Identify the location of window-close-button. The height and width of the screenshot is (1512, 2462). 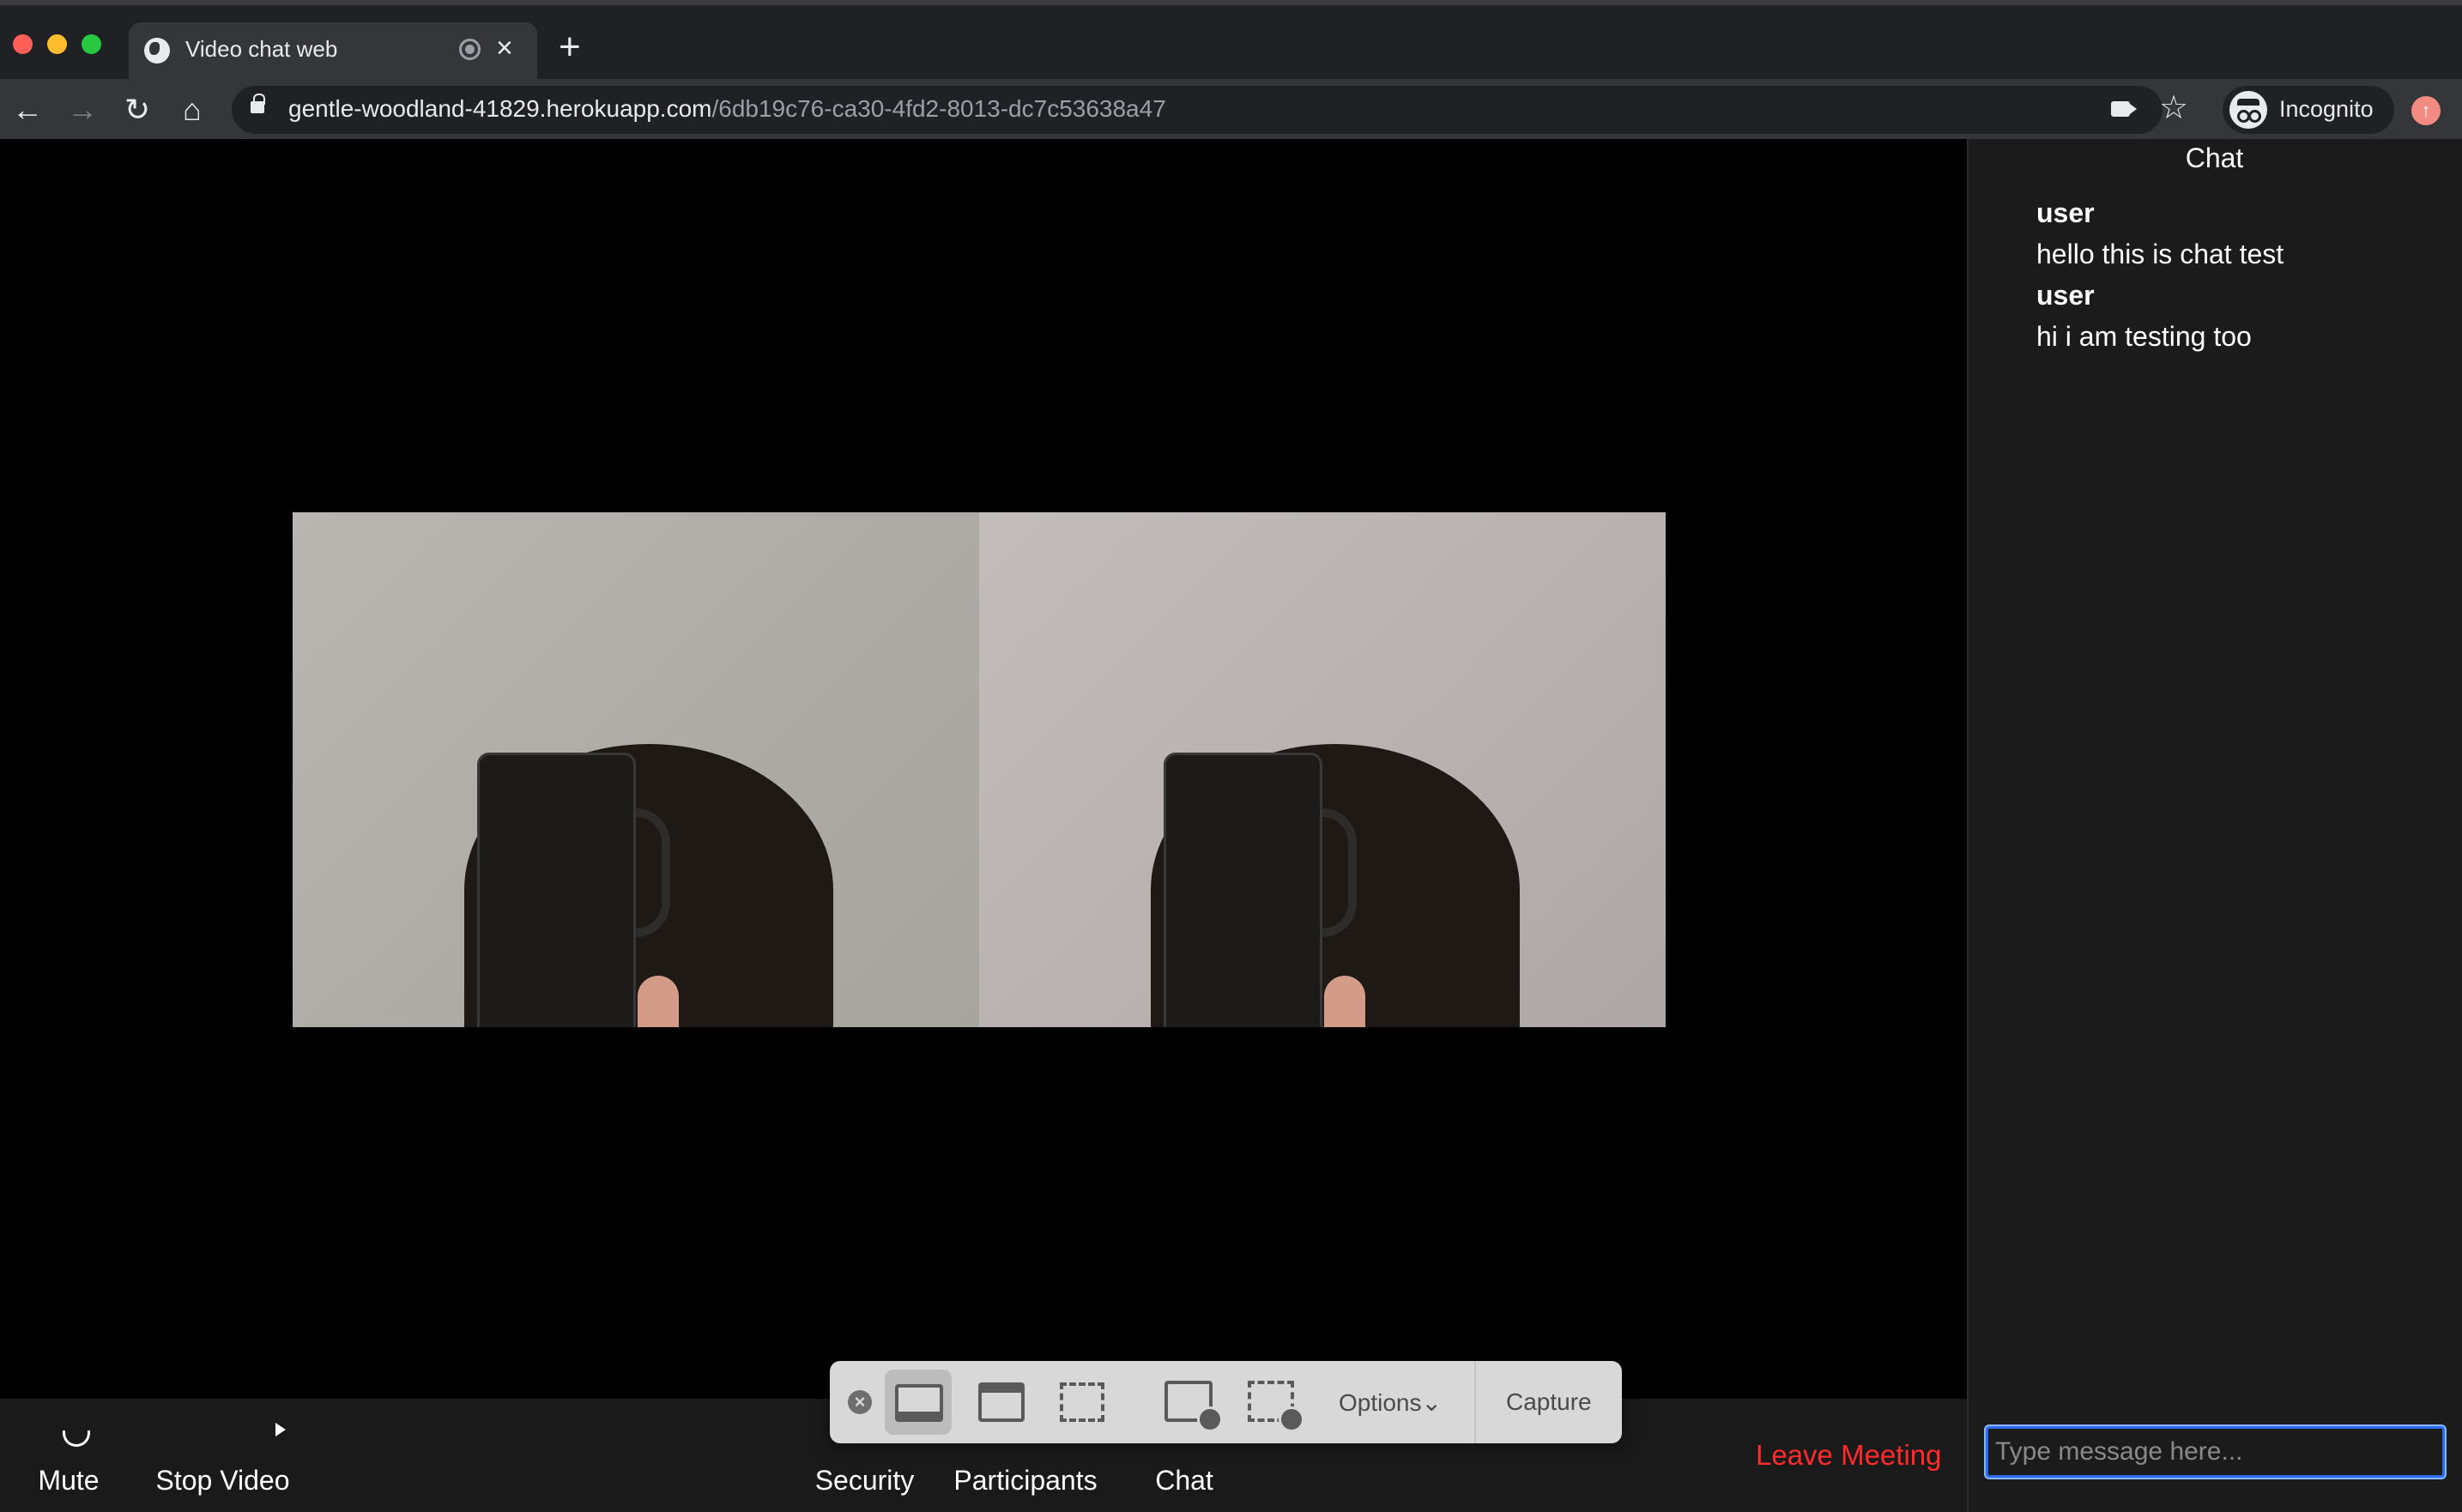
(23, 44).